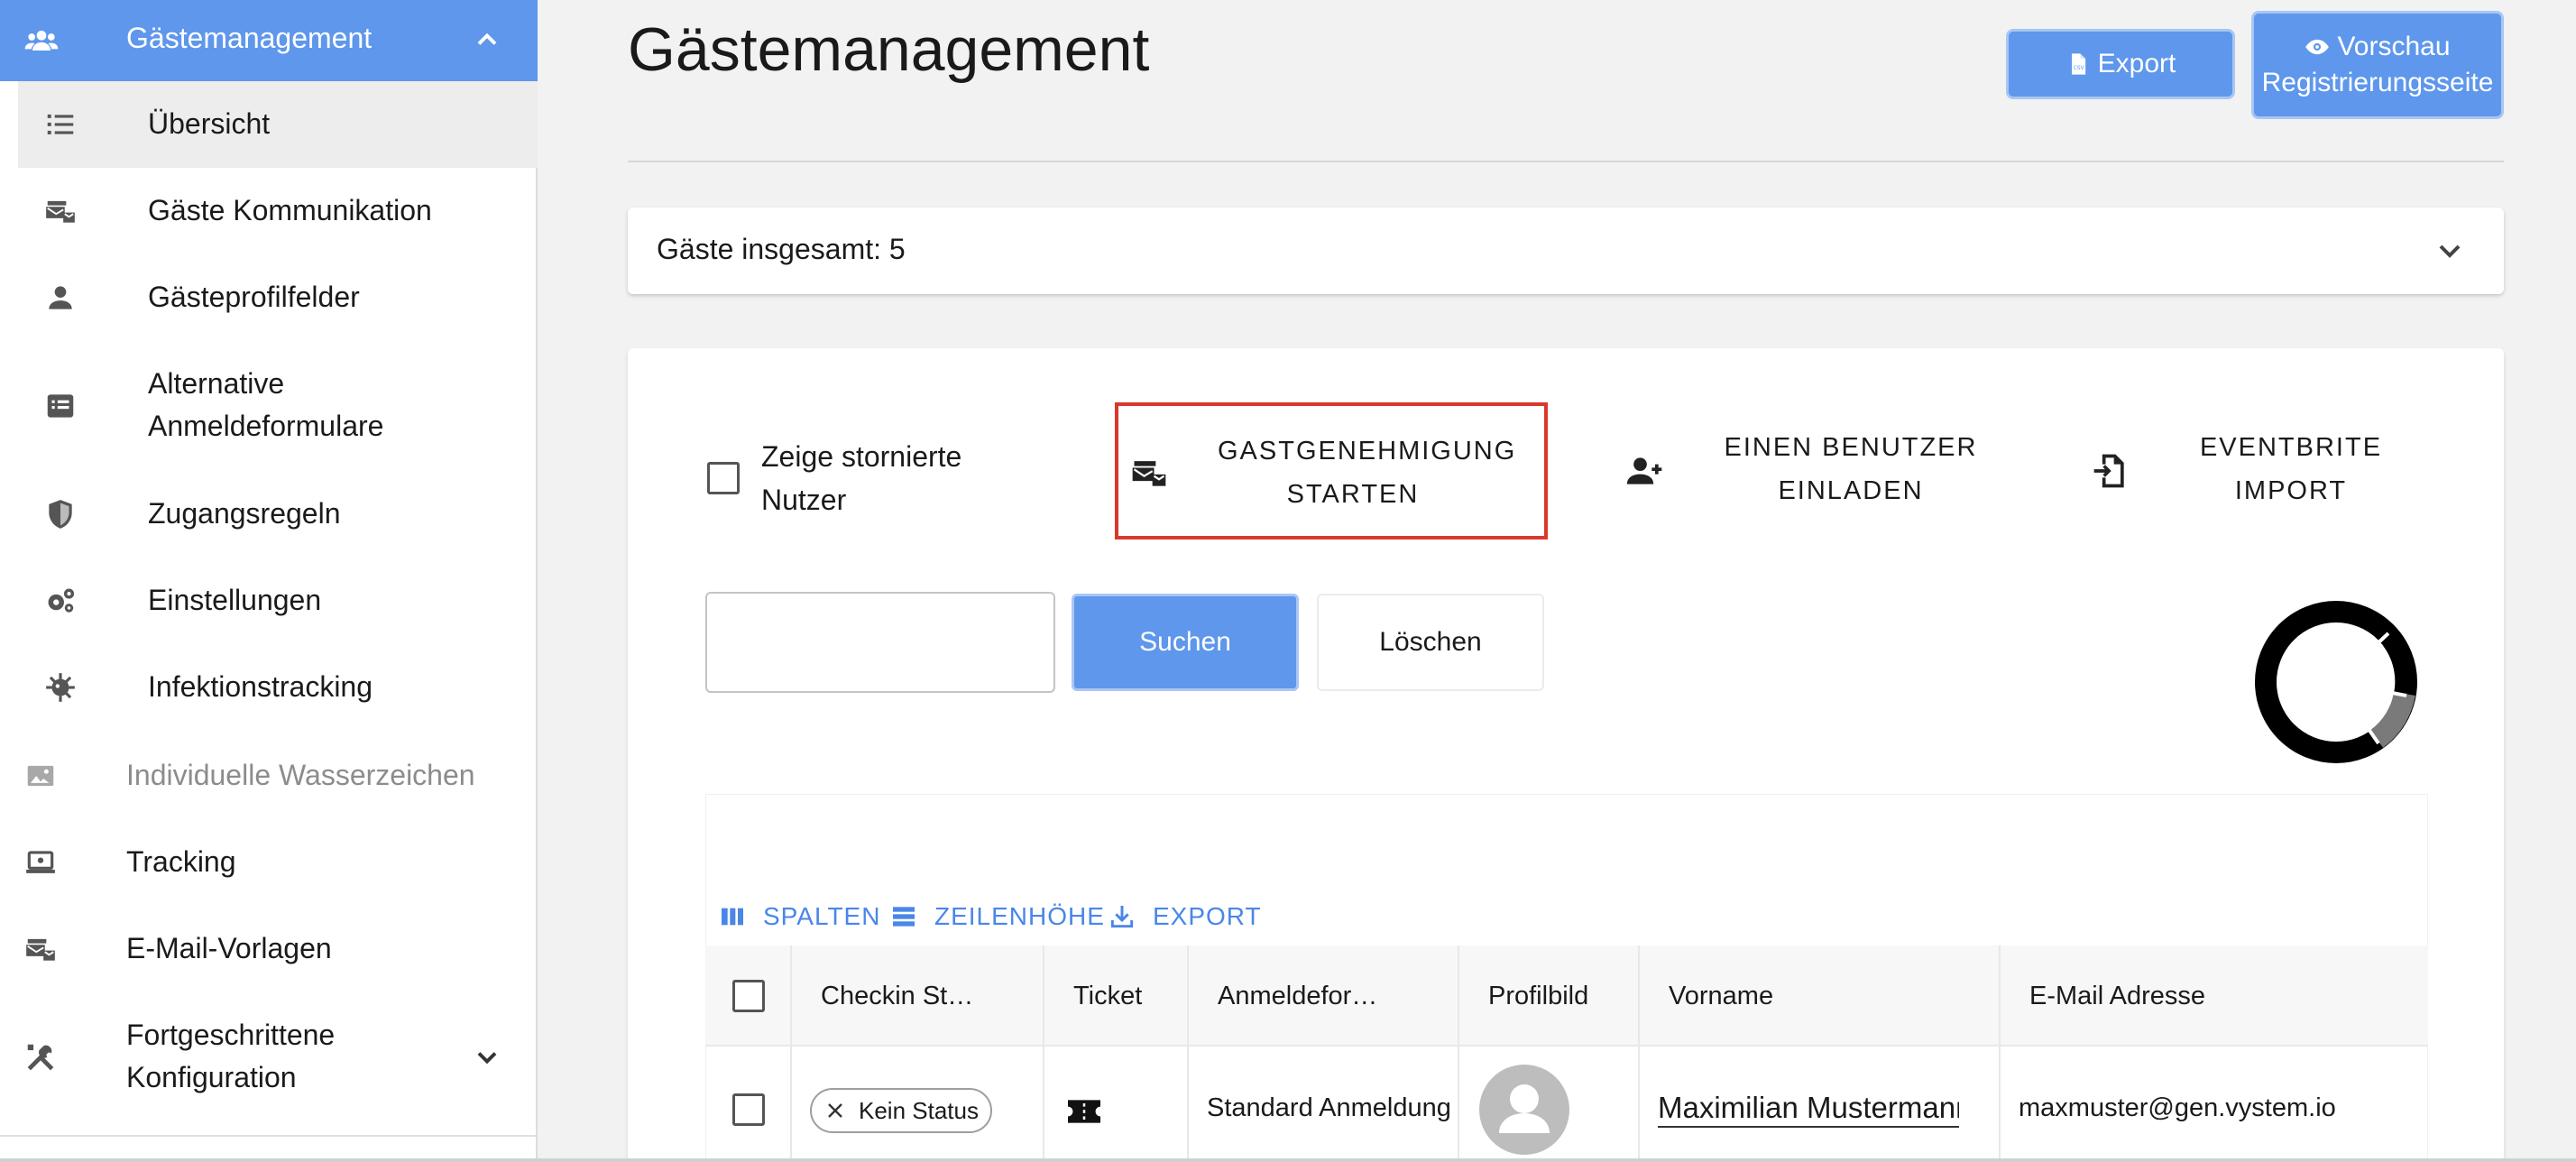 Image resolution: width=2576 pixels, height=1162 pixels. What do you see at coordinates (40, 949) in the screenshot?
I see `mail-template-icon` at bounding box center [40, 949].